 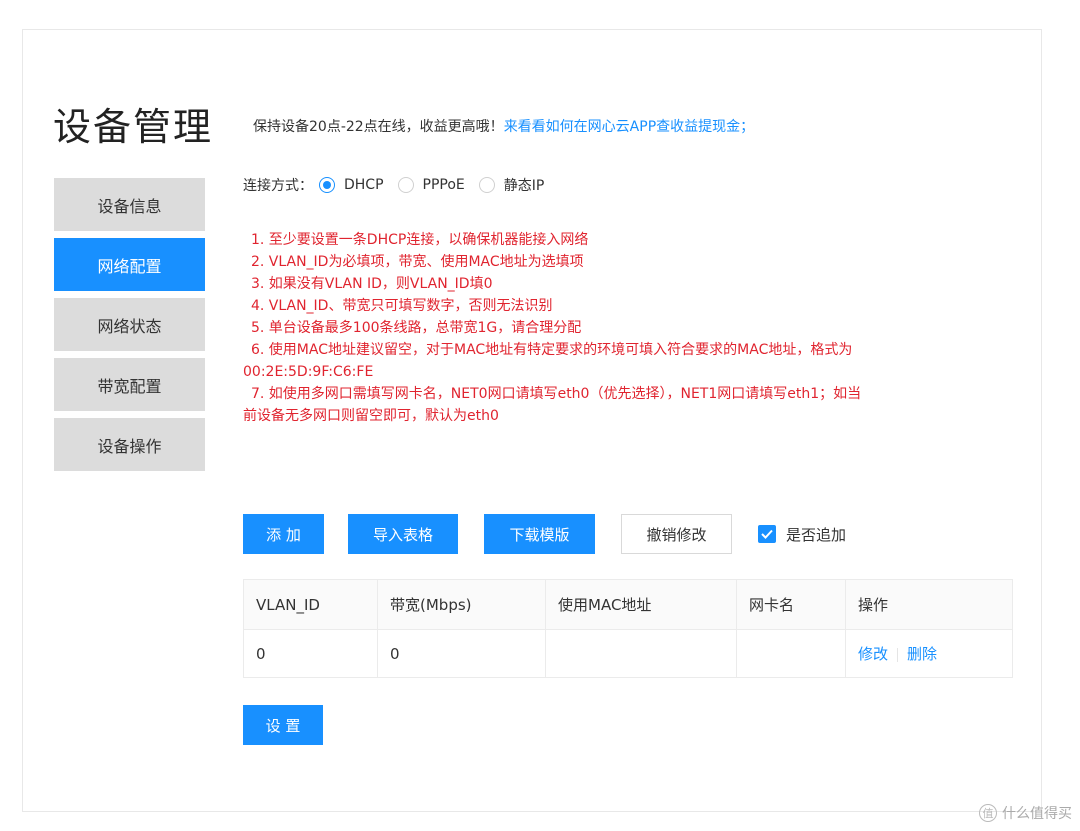 I want to click on rule-item: 2. VLAN_ID为必填项，带宽、使用MAC地址为选填项, so click(x=417, y=262).